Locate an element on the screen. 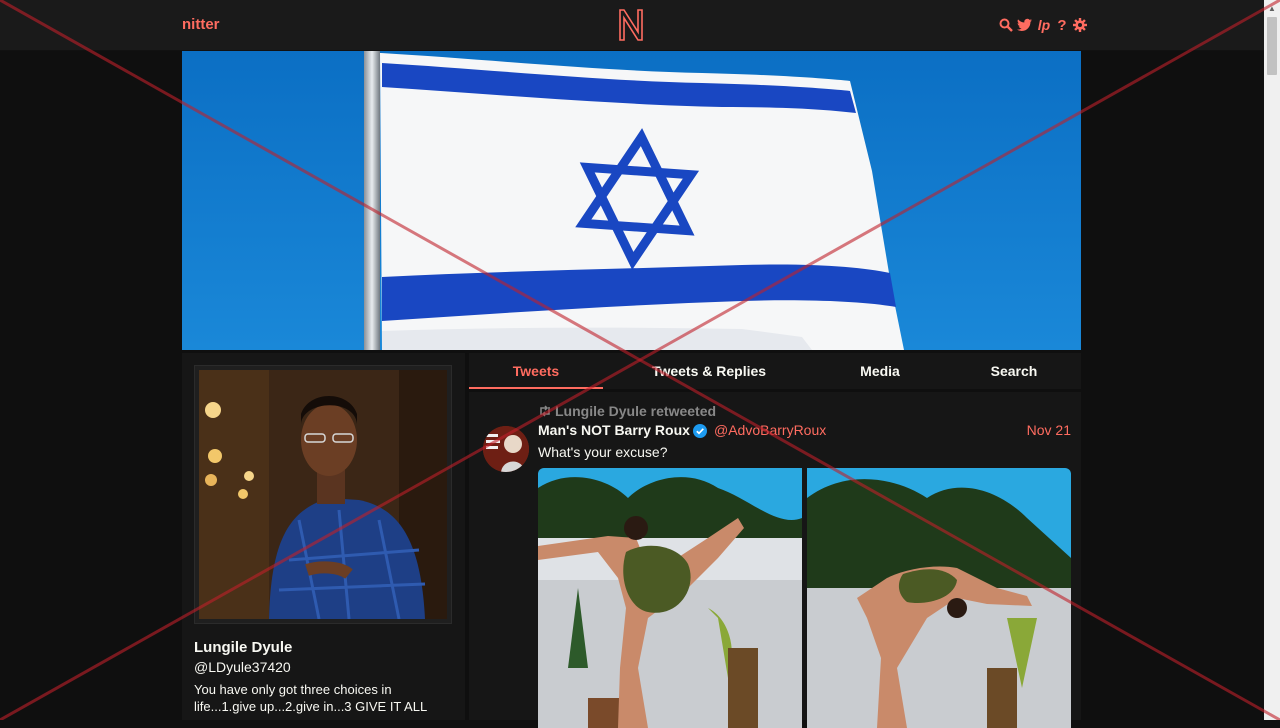 The height and width of the screenshot is (728, 1280). tab-tweets-replies: Tweets & Replies is located at coordinates (709, 371).